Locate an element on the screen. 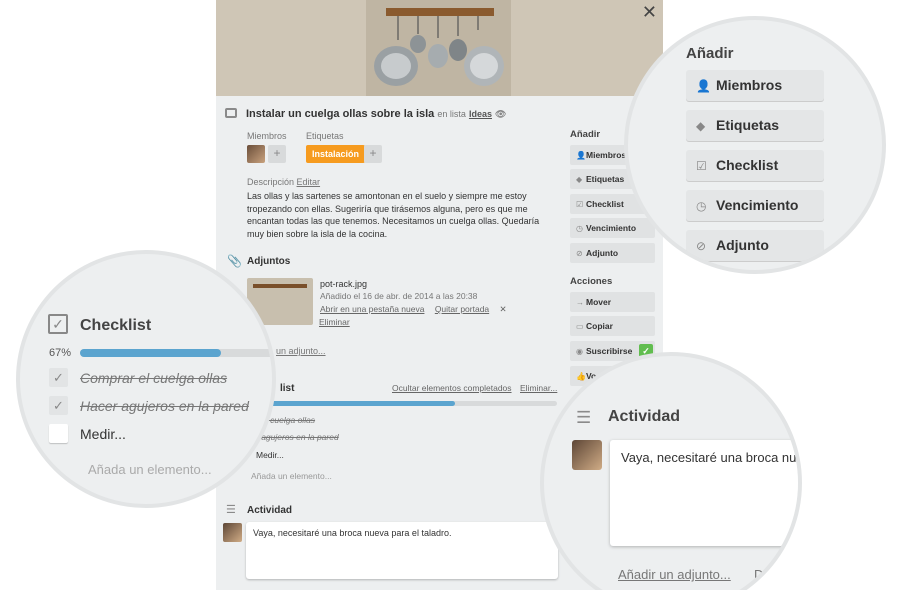 The height and width of the screenshot is (590, 914). remove-cover-link: Quitar portada is located at coordinates (462, 309).